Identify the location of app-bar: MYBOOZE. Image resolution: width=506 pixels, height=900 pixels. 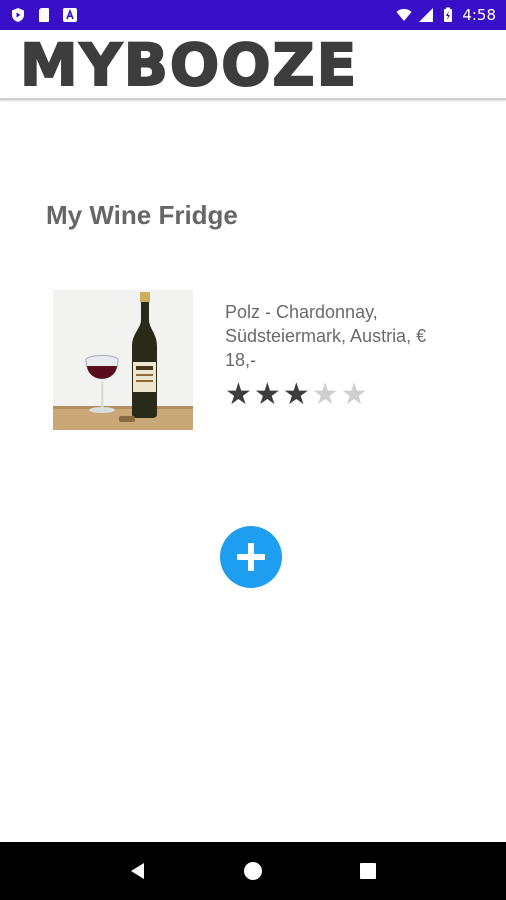
(253, 65).